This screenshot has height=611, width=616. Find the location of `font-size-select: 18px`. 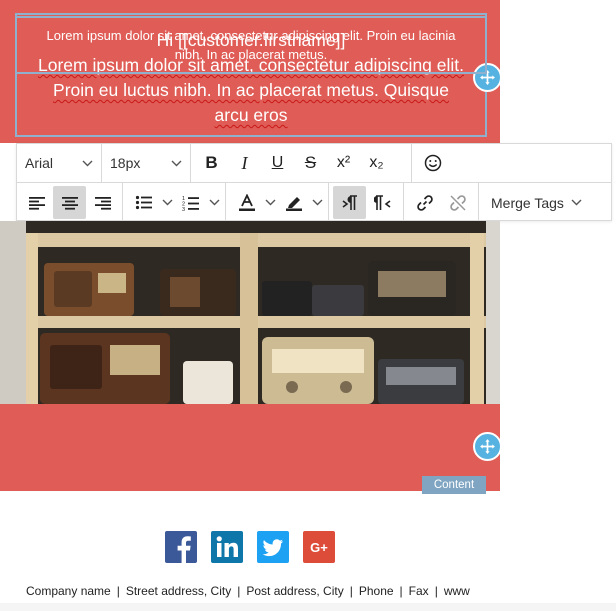

font-size-select: 18px is located at coordinates (146, 163).